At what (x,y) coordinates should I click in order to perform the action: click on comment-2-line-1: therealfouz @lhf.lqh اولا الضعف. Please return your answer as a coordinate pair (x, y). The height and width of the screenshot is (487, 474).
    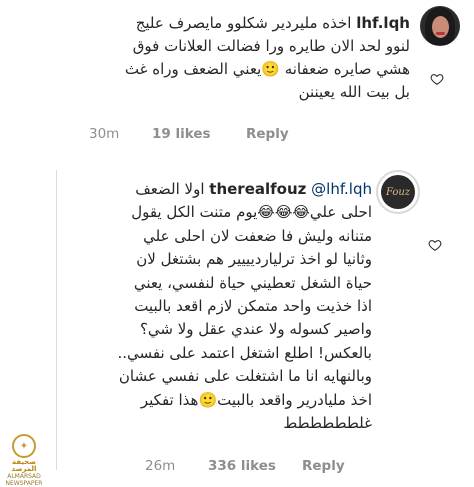
    Looking at the image, I should click on (244, 189).